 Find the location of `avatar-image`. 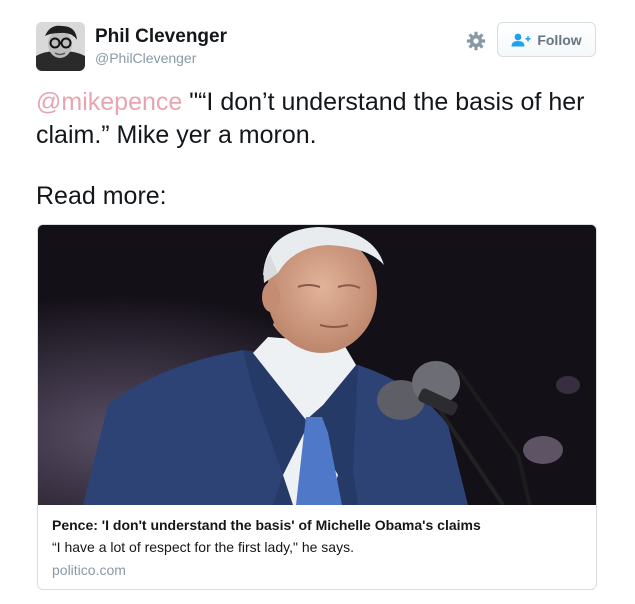

avatar-image is located at coordinates (60, 46).